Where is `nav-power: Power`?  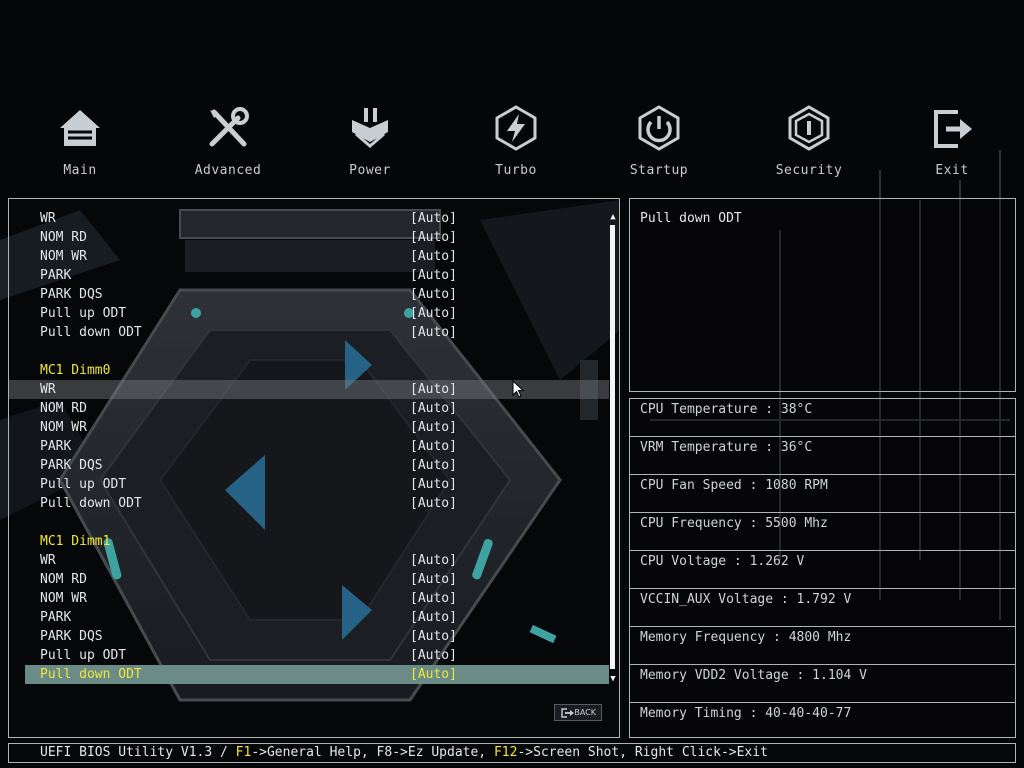 nav-power: Power is located at coordinates (370, 142).